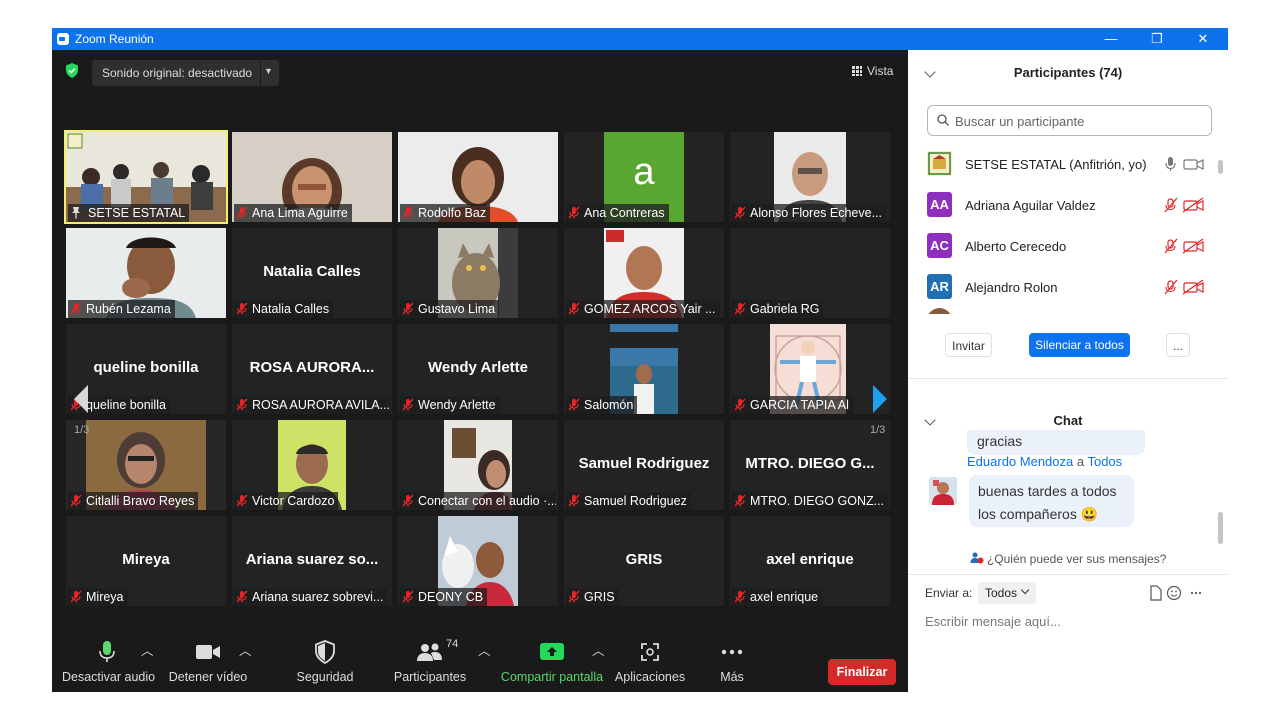 The image size is (1280, 720). I want to click on participant-row: AR Alejandro Rolon, so click(1068, 287).